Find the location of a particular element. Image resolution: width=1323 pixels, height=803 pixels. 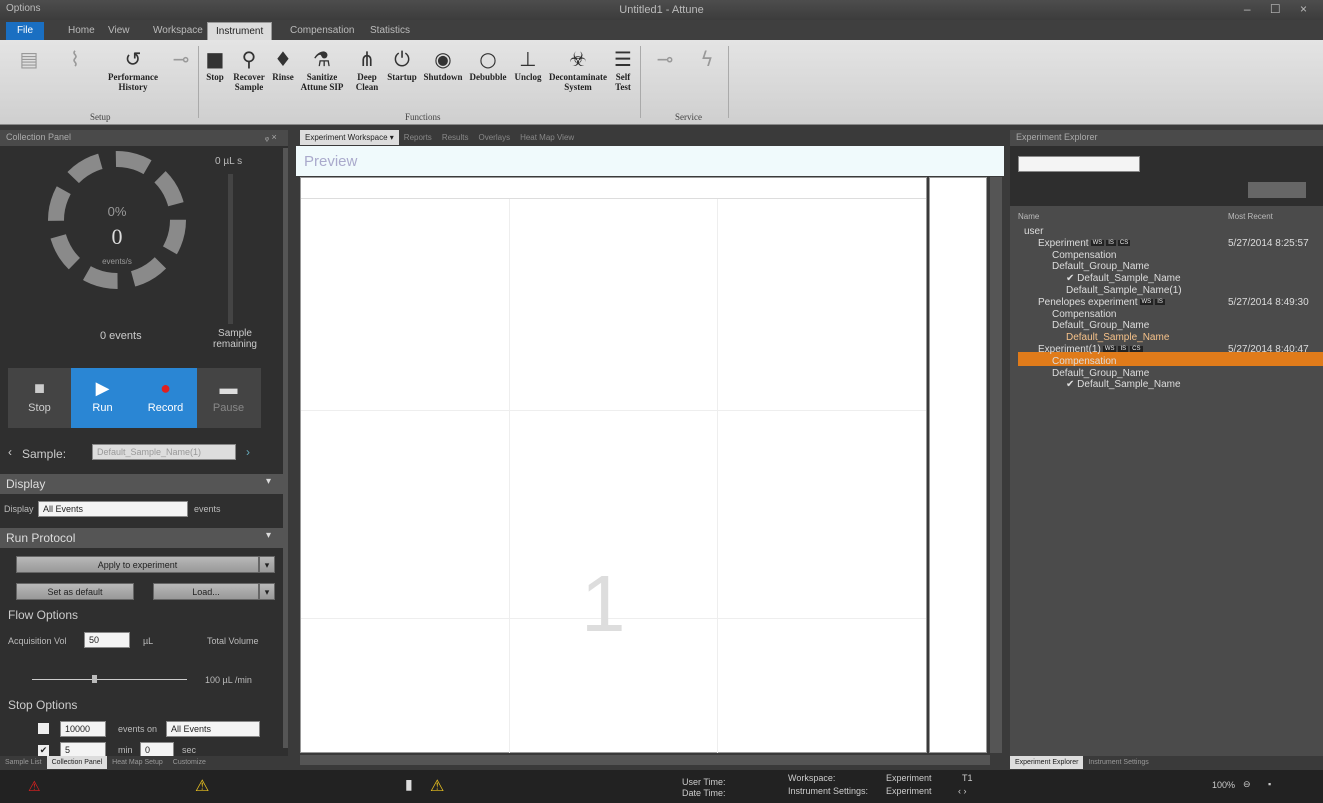

tree-row-label: ✔ Default_Sample_Name is located at coordinates (1123, 279).